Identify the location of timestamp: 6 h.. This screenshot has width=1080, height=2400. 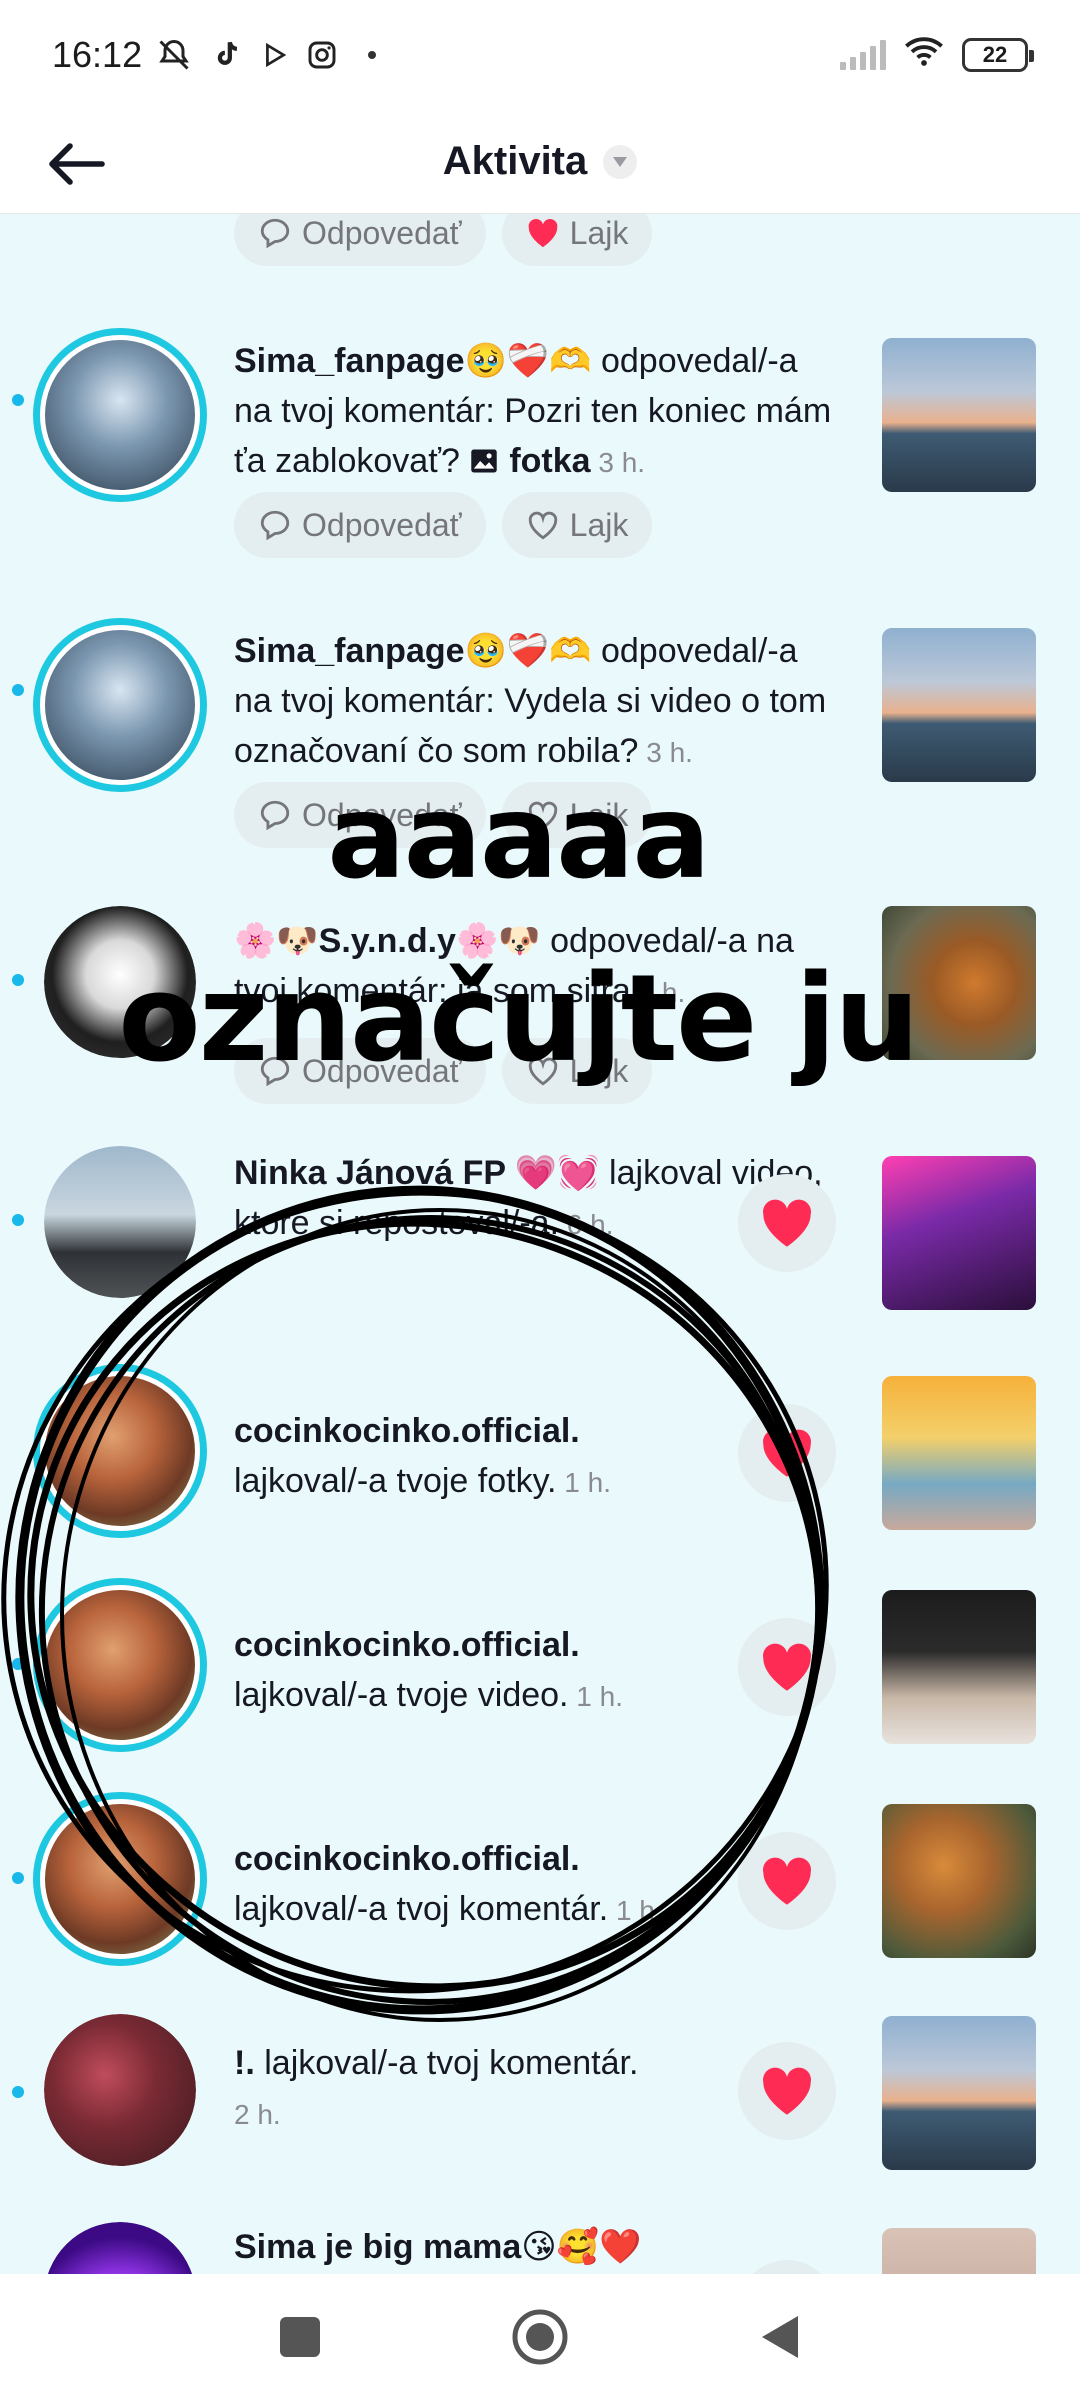
(586, 1224).